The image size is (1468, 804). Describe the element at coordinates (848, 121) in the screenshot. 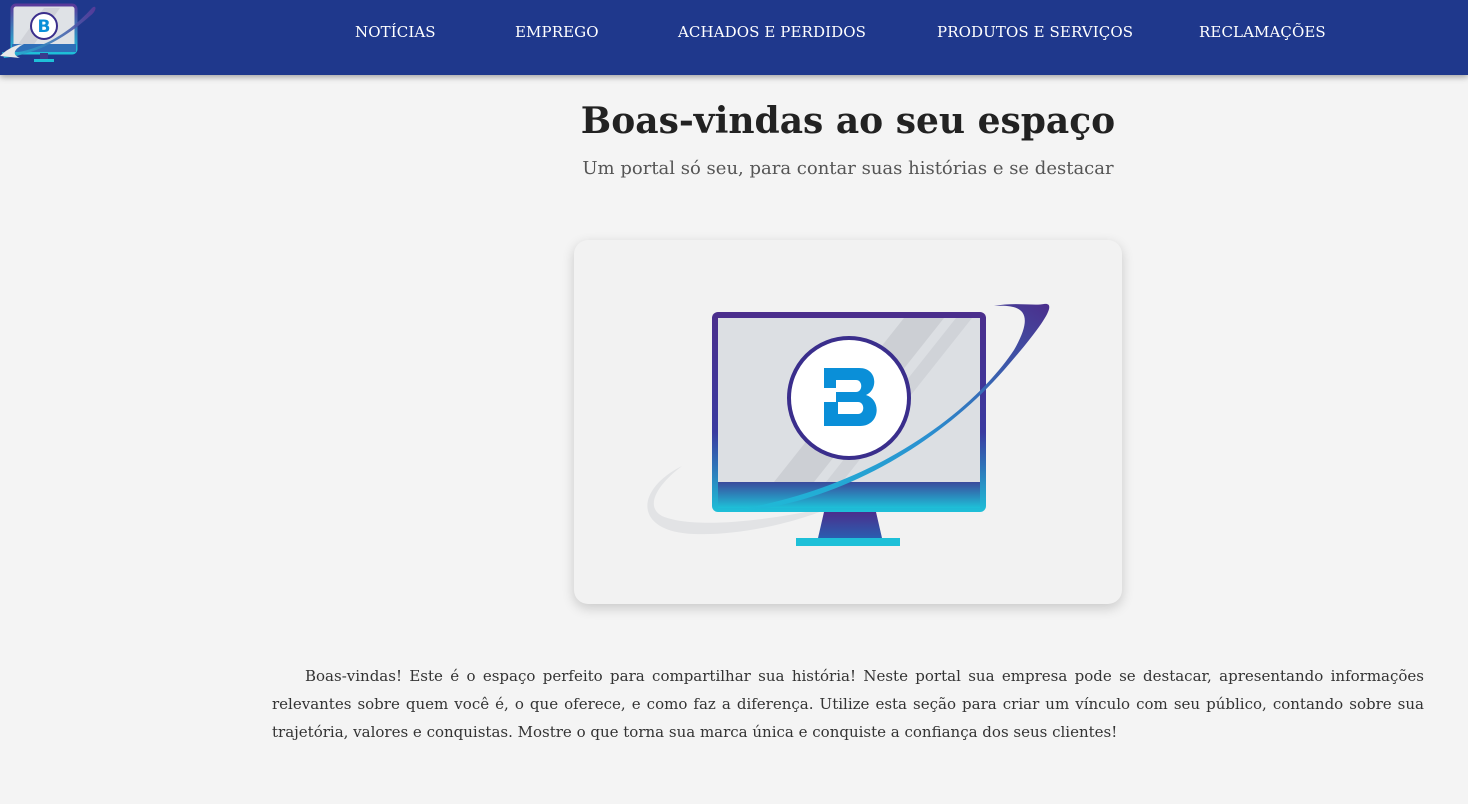

I see `page-title: Boas-vindas ao seu espaço` at that location.